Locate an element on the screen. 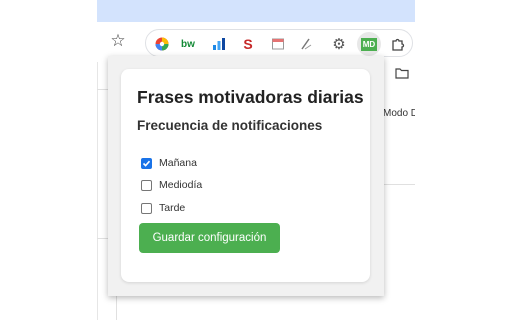  bw-icon: bw is located at coordinates (188, 44).